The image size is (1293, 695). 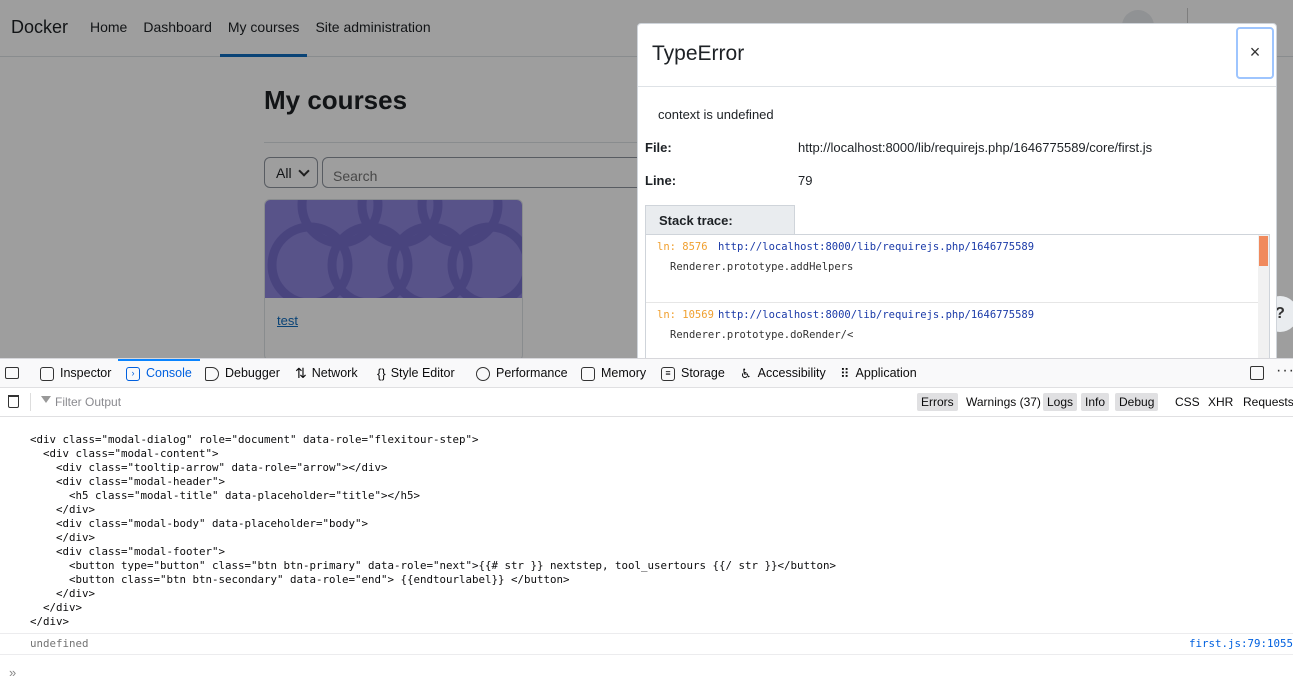 What do you see at coordinates (422, 373) in the screenshot?
I see `tab-label: Style Editor` at bounding box center [422, 373].